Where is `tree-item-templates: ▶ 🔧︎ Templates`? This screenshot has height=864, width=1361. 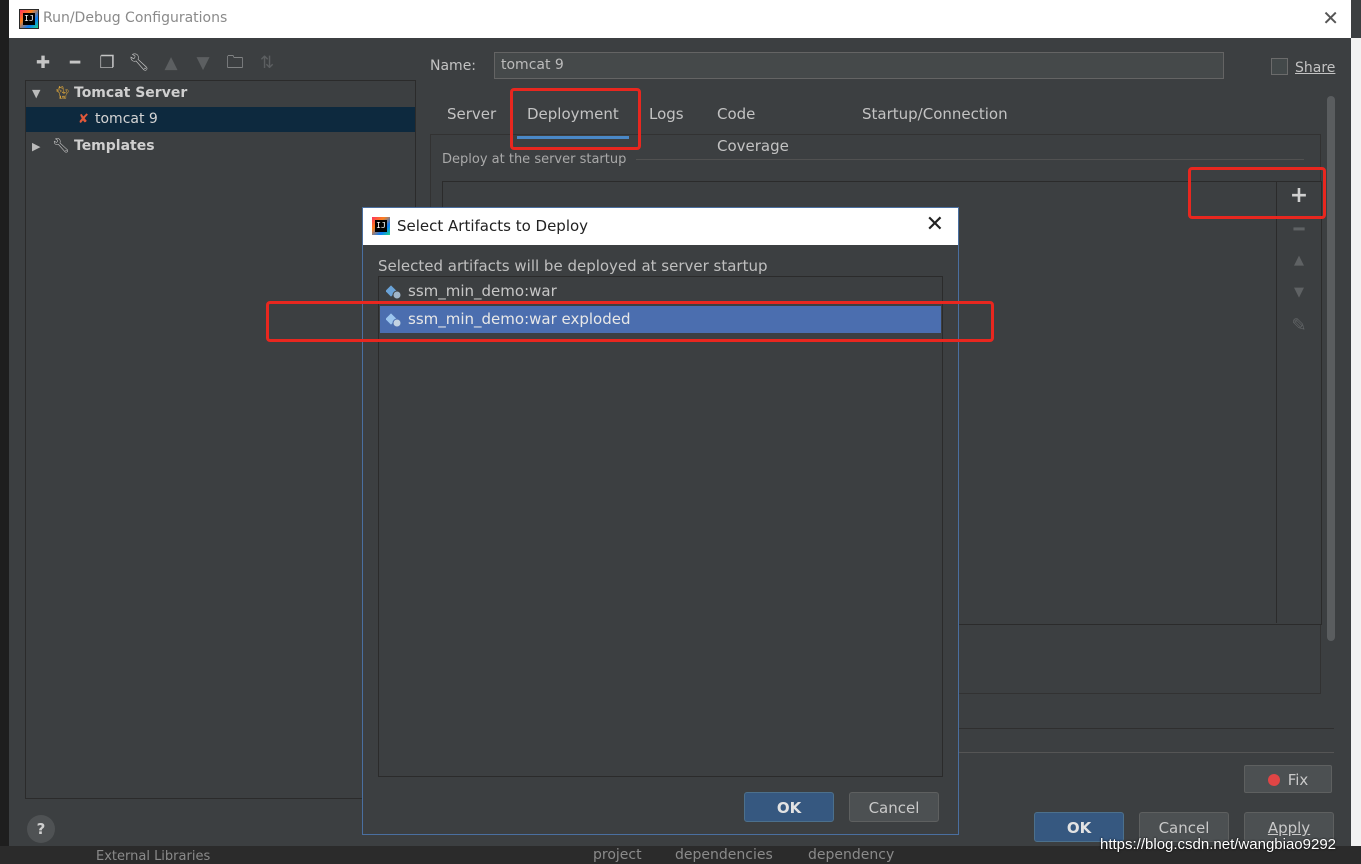
tree-item-templates: ▶ 🔧︎ Templates is located at coordinates (220, 146).